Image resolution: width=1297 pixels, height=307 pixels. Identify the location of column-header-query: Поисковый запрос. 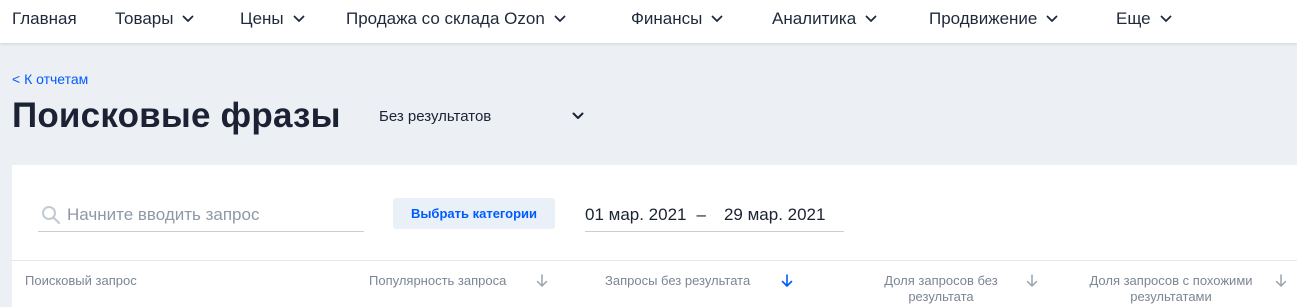
(81, 281).